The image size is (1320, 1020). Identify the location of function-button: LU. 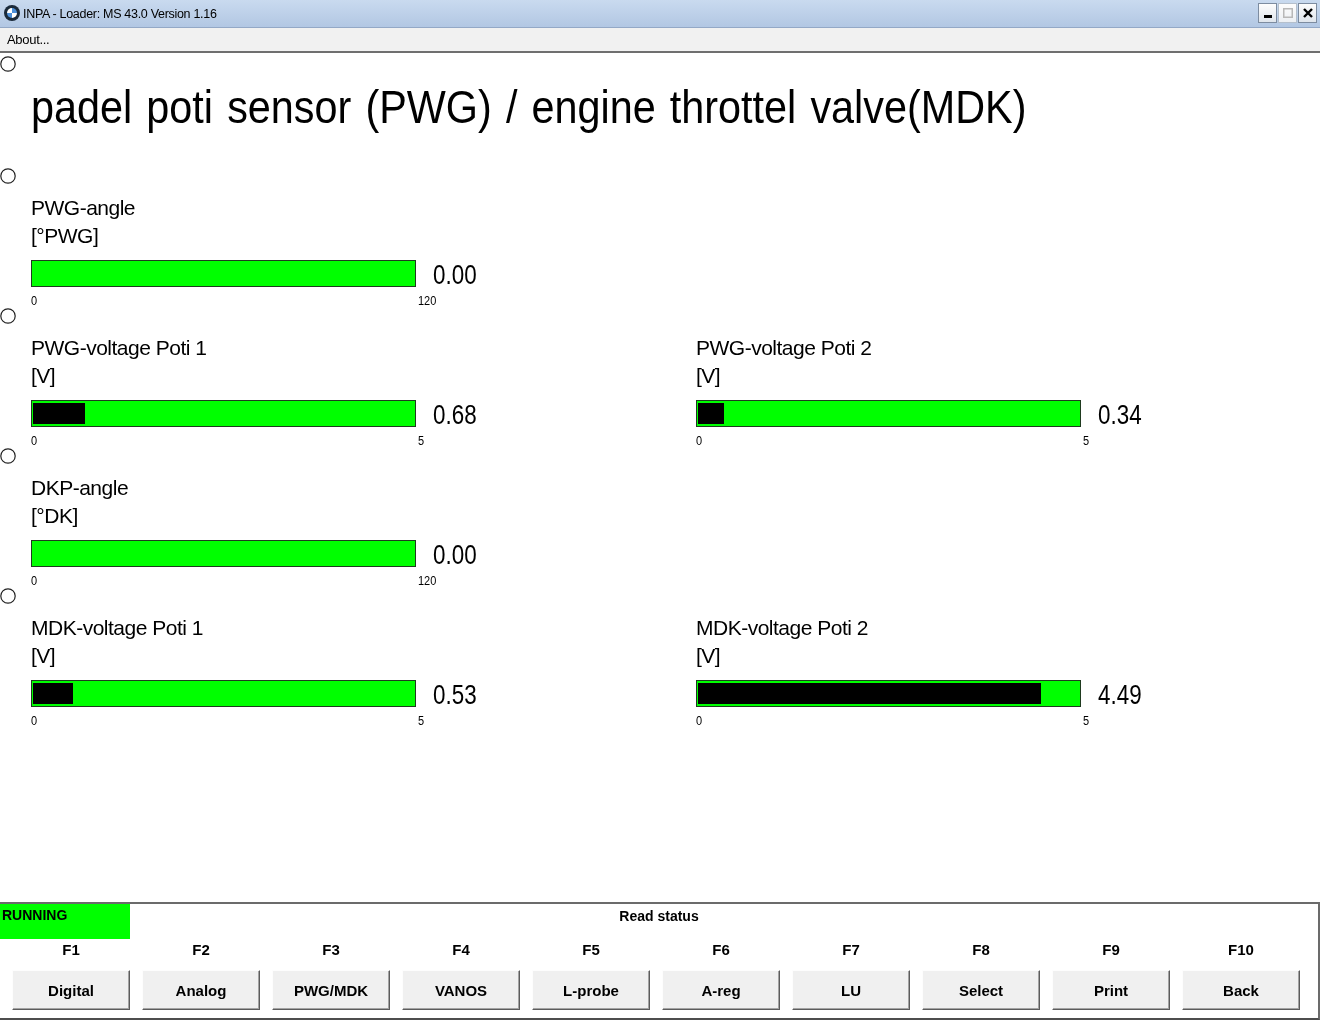
(851, 990).